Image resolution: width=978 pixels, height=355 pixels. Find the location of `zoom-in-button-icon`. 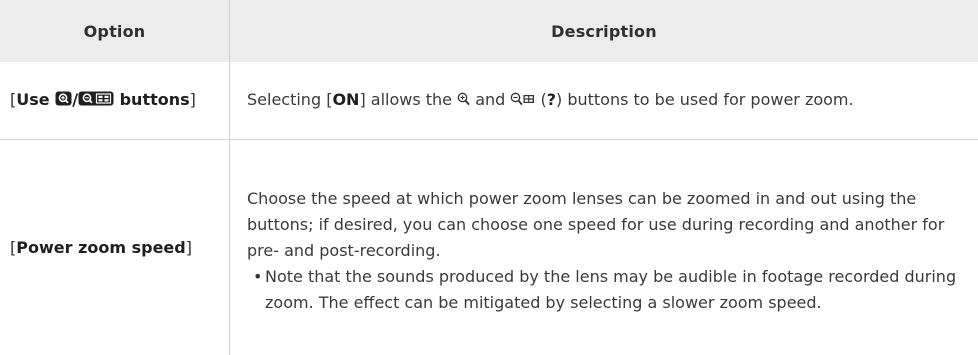

zoom-in-button-icon is located at coordinates (63, 101).